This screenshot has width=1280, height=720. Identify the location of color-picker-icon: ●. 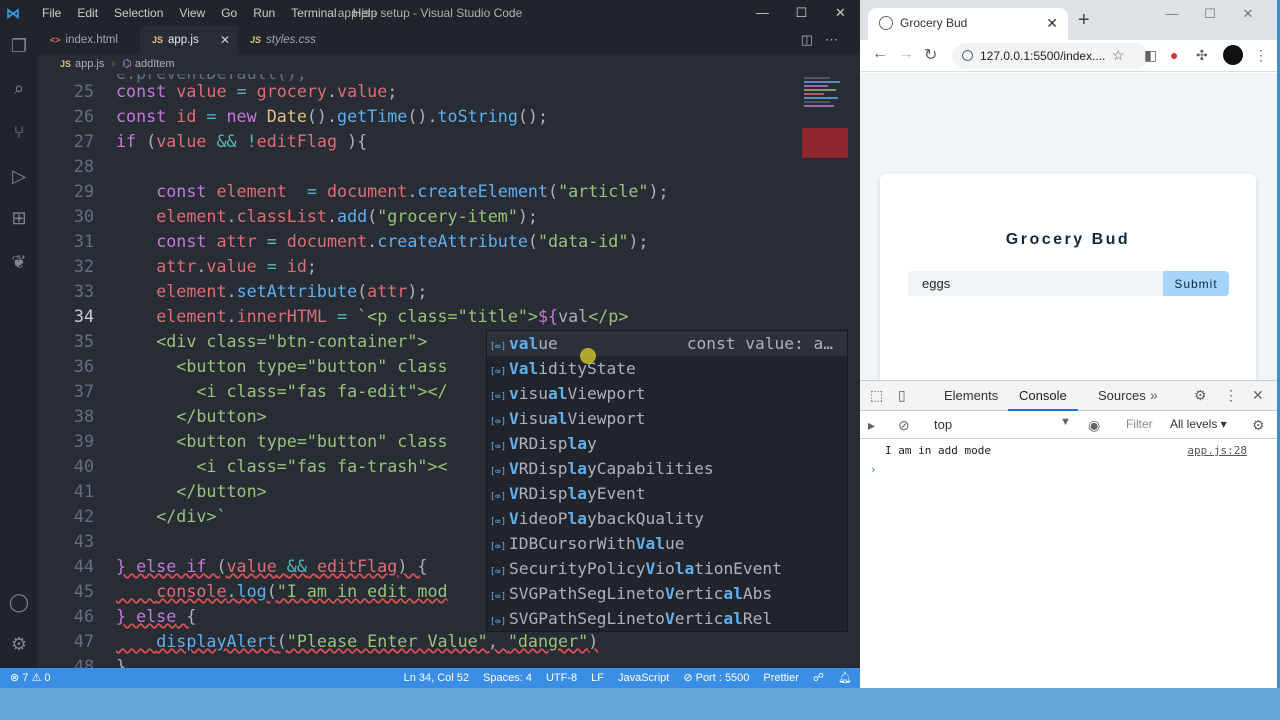
(1174, 55).